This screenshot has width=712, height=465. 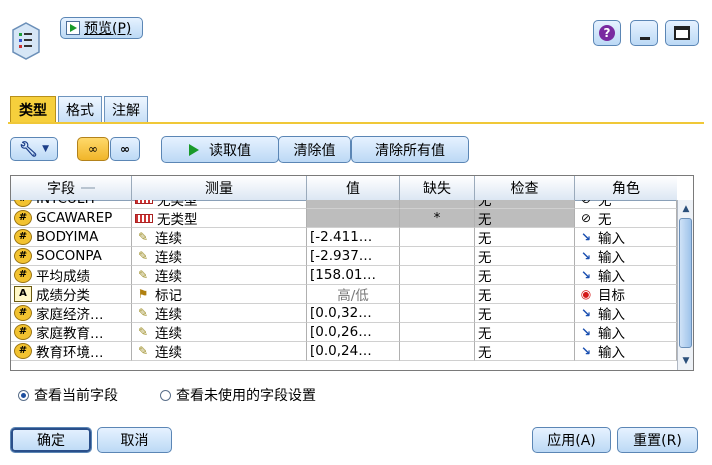 I want to click on chevron-down-icon: ▼, so click(x=45, y=149).